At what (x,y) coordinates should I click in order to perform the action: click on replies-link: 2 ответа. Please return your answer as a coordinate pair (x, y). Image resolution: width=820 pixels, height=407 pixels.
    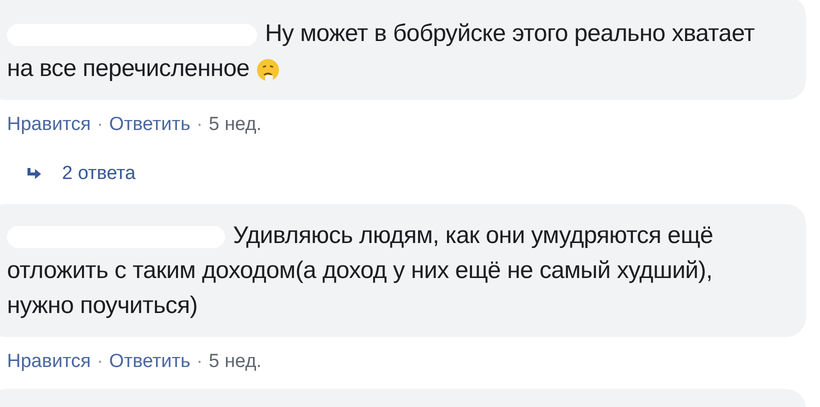
    Looking at the image, I should click on (99, 174).